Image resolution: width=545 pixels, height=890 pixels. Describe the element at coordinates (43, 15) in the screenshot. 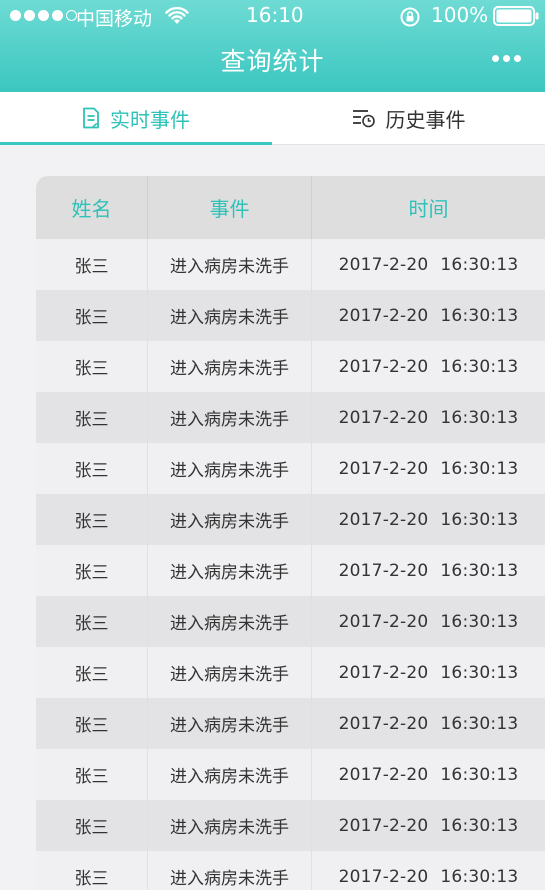

I see `signal-strength-icon` at that location.